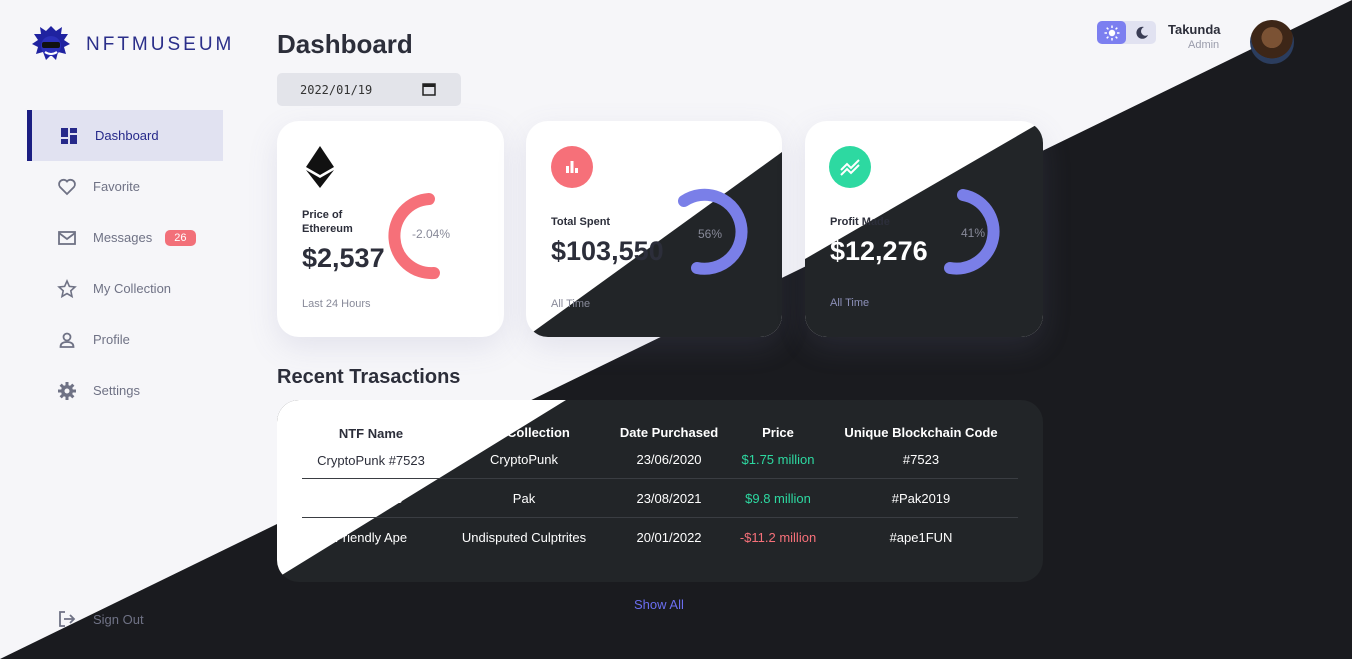 The image size is (1352, 659). I want to click on monkey-logo-icon, so click(51, 43).